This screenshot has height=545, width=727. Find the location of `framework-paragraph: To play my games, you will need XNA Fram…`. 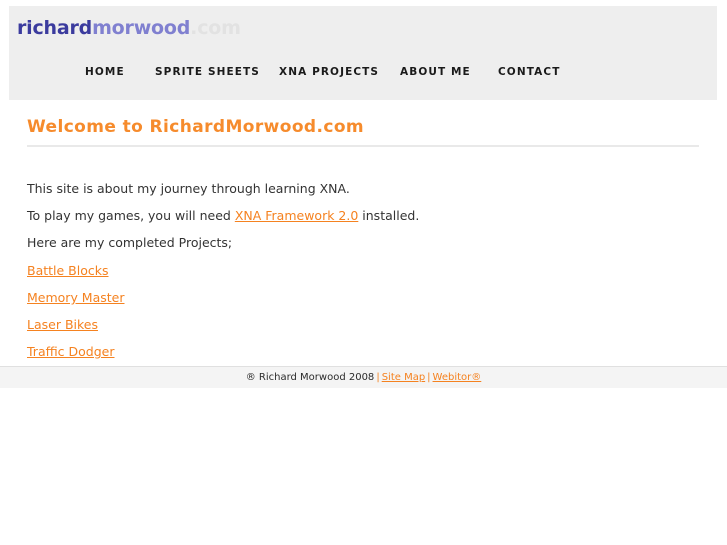

framework-paragraph: To play my games, you will need XNA Fram… is located at coordinates (223, 216).